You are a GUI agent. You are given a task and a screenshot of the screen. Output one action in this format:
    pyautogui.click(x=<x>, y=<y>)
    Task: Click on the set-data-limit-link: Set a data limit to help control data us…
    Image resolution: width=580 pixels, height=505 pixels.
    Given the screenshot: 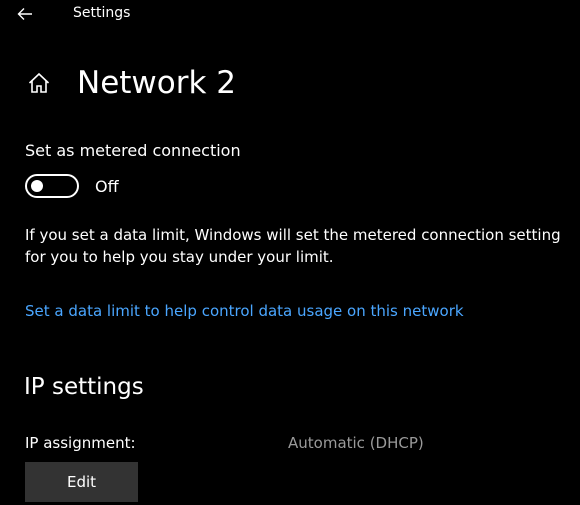 What is the action you would take?
    pyautogui.click(x=244, y=311)
    